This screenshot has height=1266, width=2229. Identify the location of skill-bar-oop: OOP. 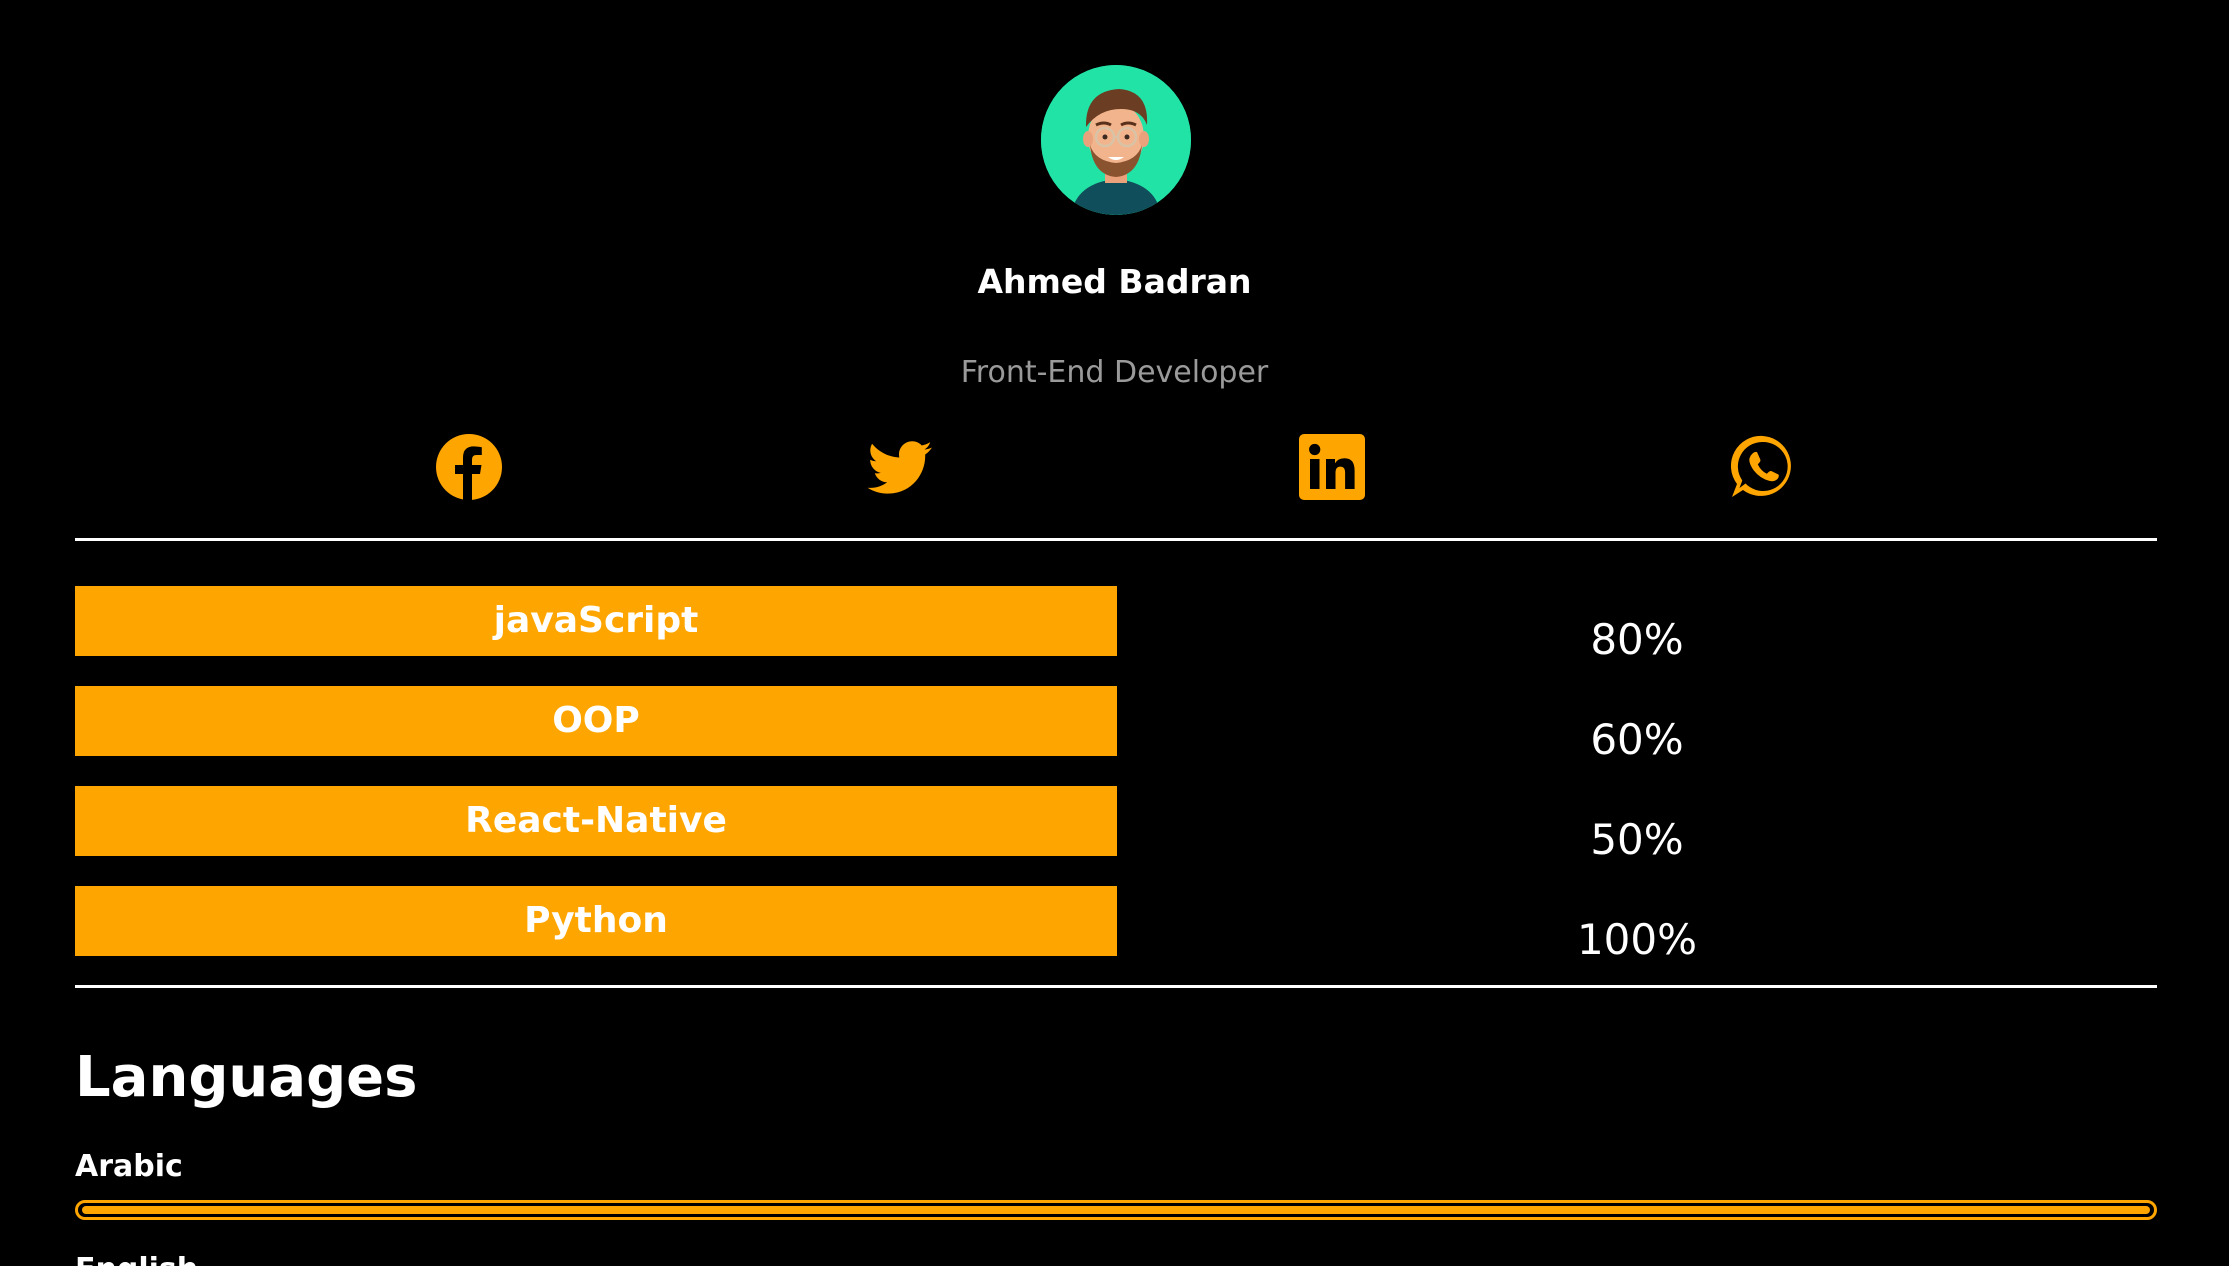
(596, 721).